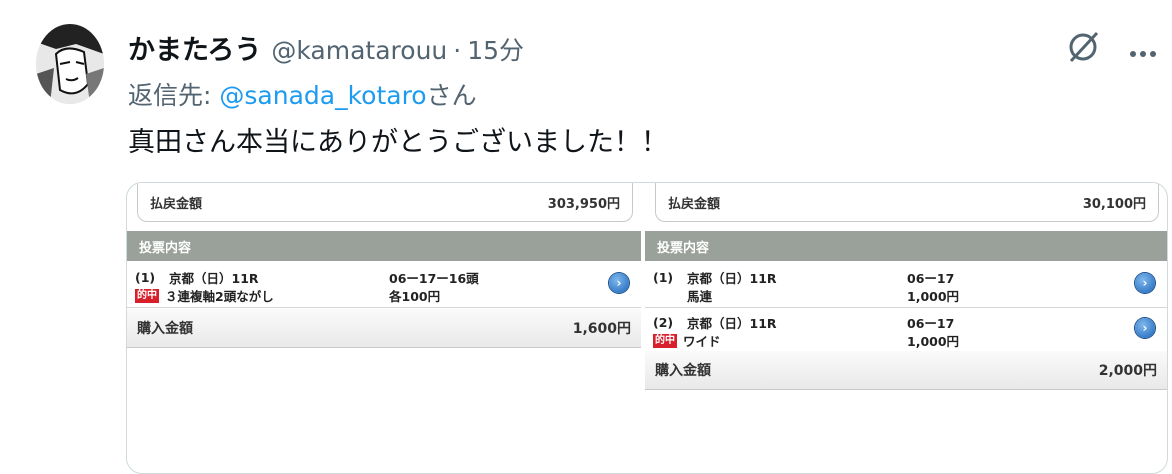 The height and width of the screenshot is (474, 1172). What do you see at coordinates (601, 329) in the screenshot?
I see `total-value: 1,600円` at bounding box center [601, 329].